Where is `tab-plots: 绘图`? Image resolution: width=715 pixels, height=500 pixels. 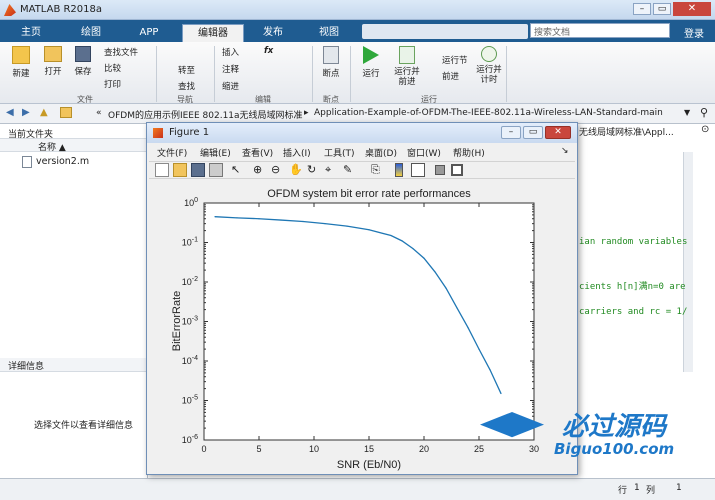
tab-plots: 绘图 is located at coordinates (91, 33).